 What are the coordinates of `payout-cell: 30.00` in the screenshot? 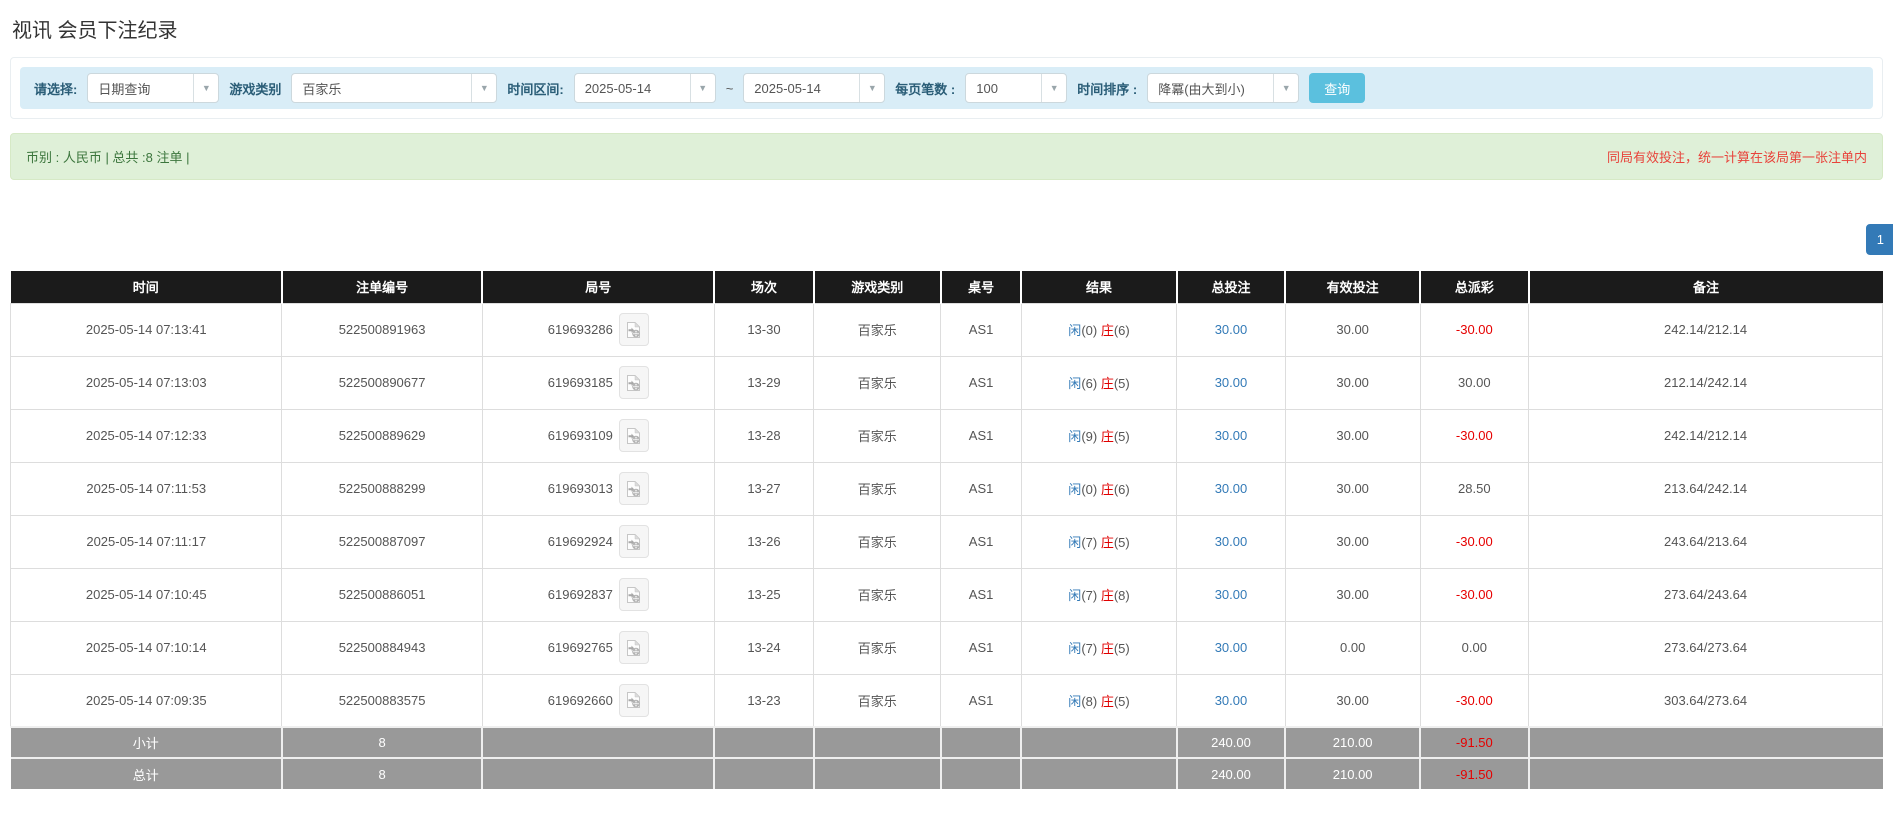 It's located at (1474, 382).